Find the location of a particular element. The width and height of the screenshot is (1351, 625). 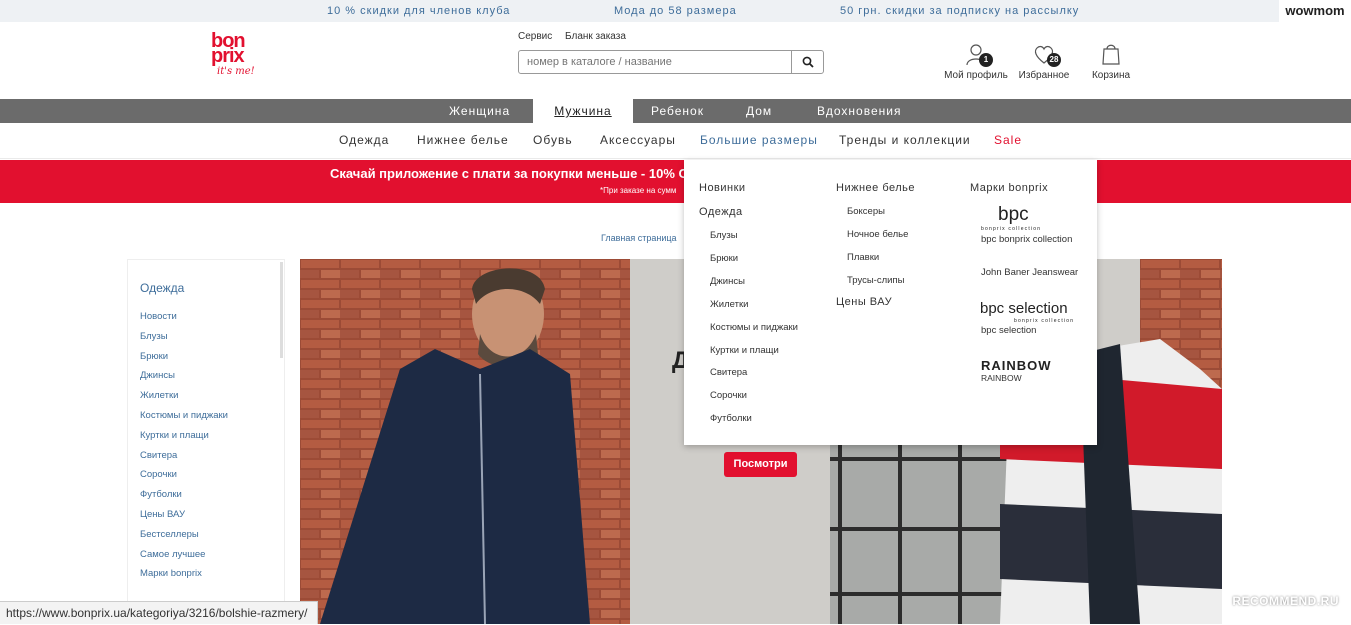

search-box is located at coordinates (671, 62).